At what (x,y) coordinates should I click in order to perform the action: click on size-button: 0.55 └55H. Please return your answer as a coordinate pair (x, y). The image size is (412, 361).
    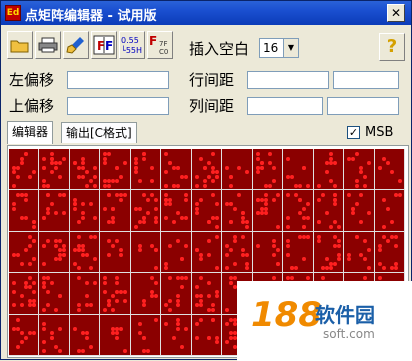
    Looking at the image, I should click on (132, 45).